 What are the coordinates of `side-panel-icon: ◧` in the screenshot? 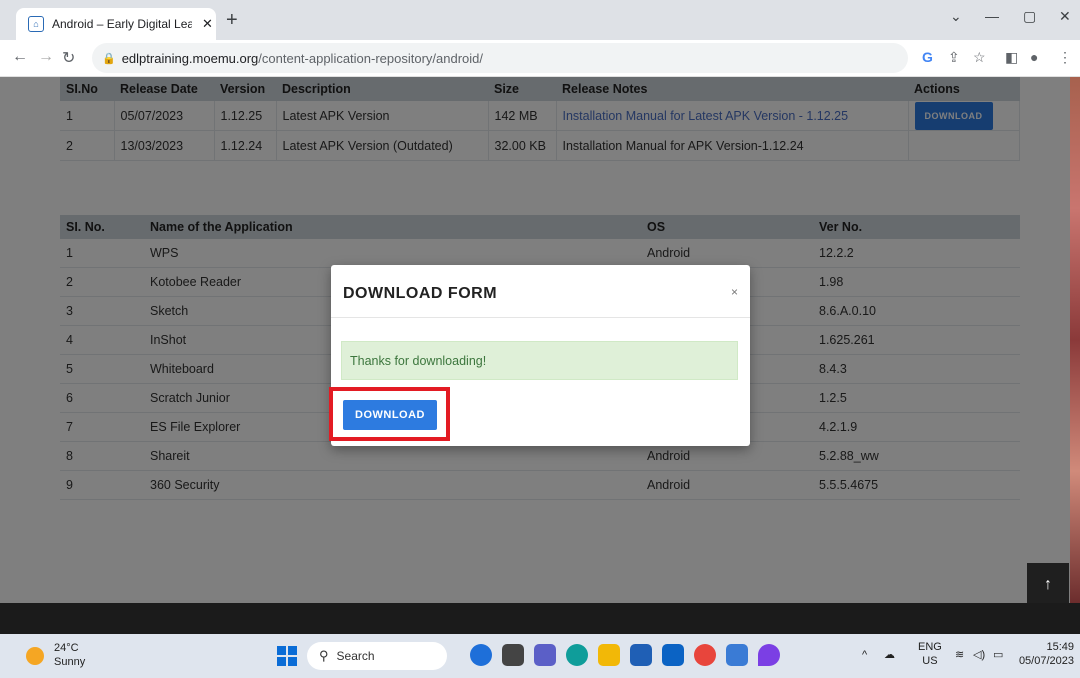 It's located at (1011, 57).